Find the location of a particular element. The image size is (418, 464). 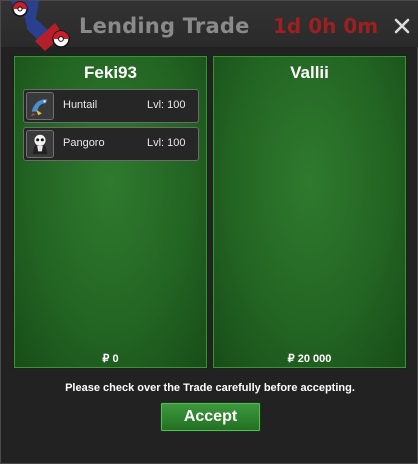

accept-button: Accept is located at coordinates (210, 417).